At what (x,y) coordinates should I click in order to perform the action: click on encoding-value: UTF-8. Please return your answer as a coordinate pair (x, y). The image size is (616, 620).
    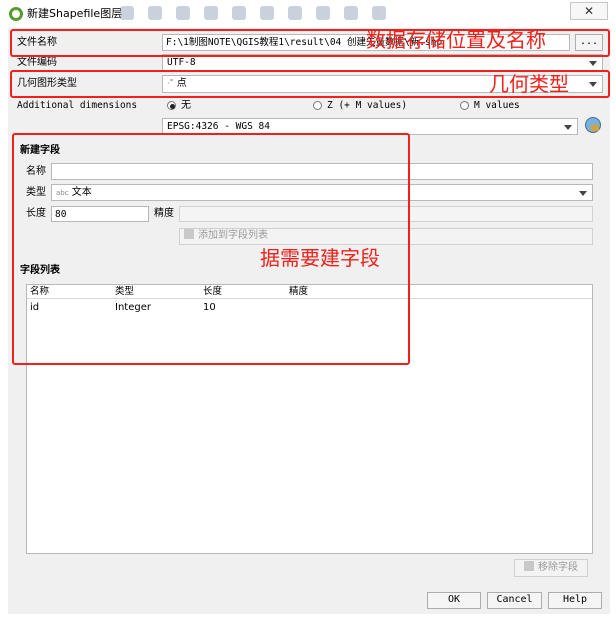
    Looking at the image, I should click on (181, 62).